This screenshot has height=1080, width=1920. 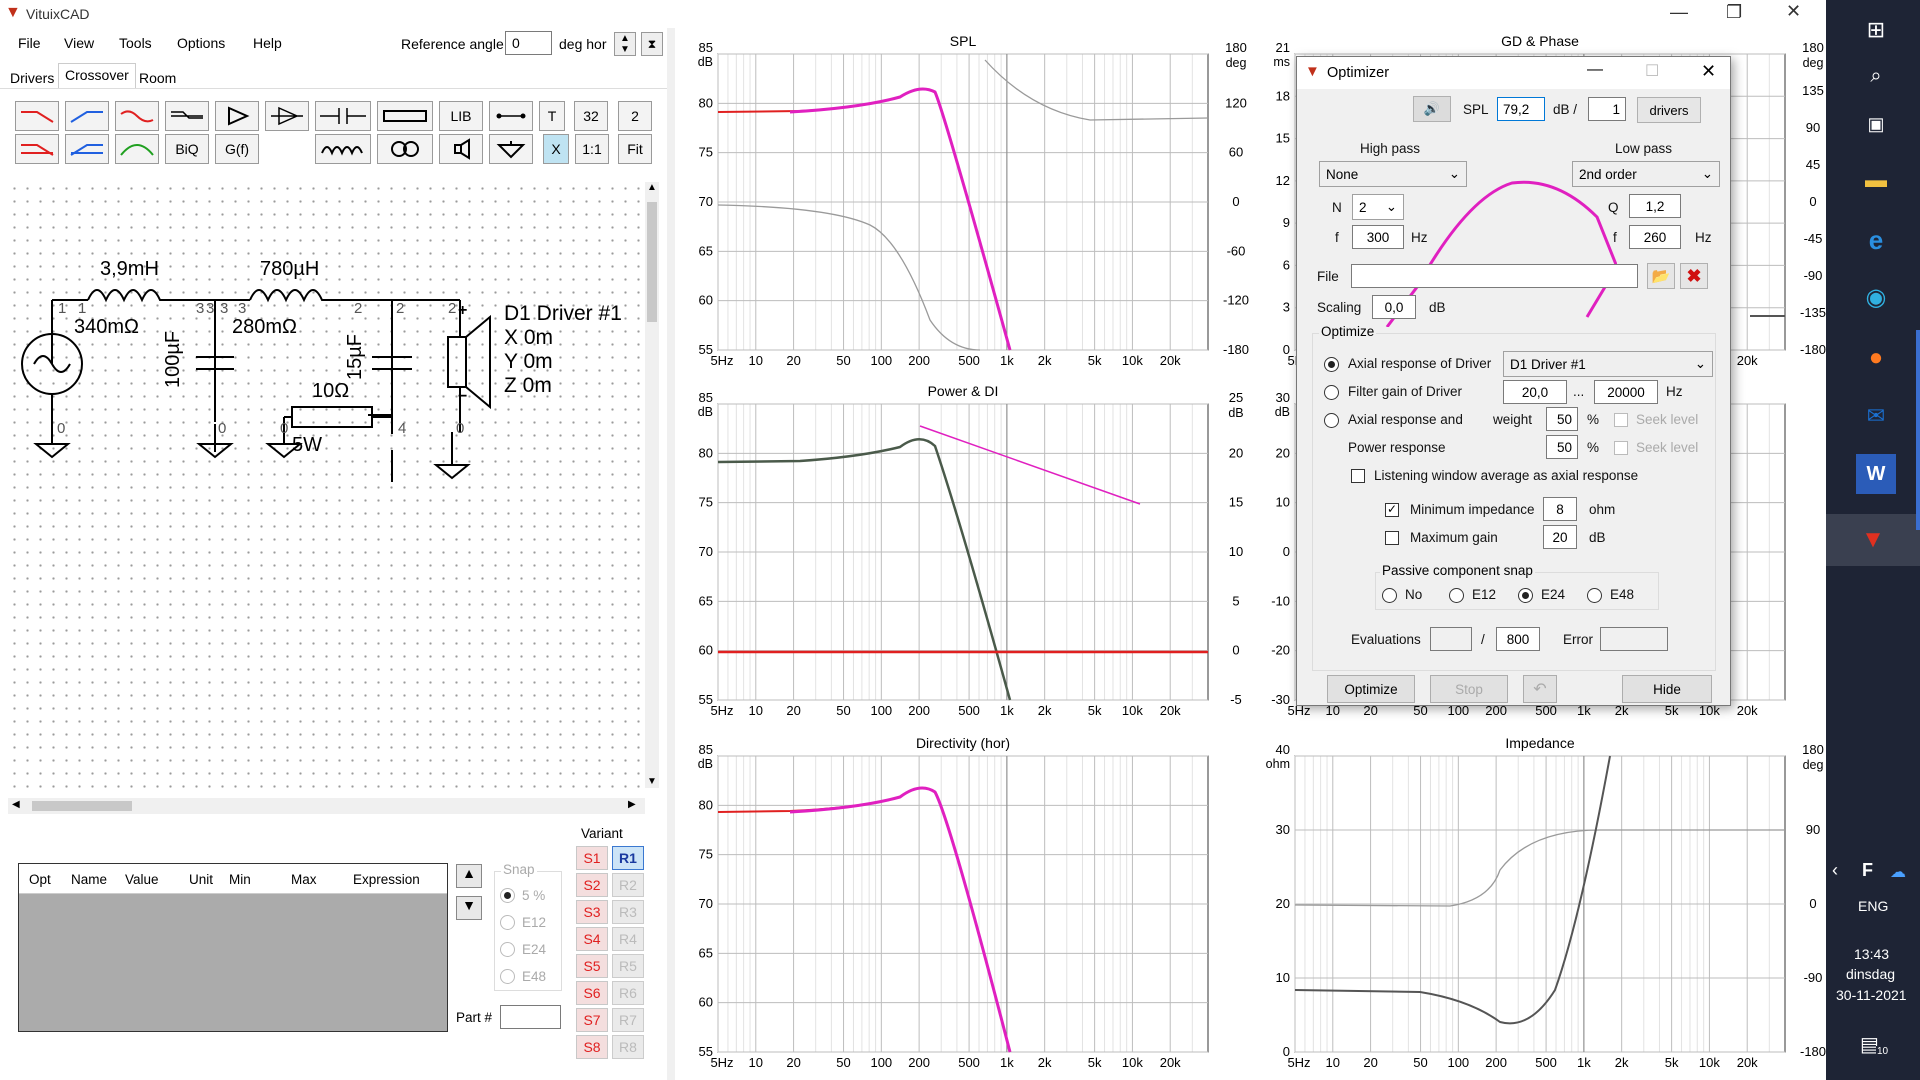 What do you see at coordinates (1835, 870) in the screenshot?
I see `tray-chevron-icon: ‹` at bounding box center [1835, 870].